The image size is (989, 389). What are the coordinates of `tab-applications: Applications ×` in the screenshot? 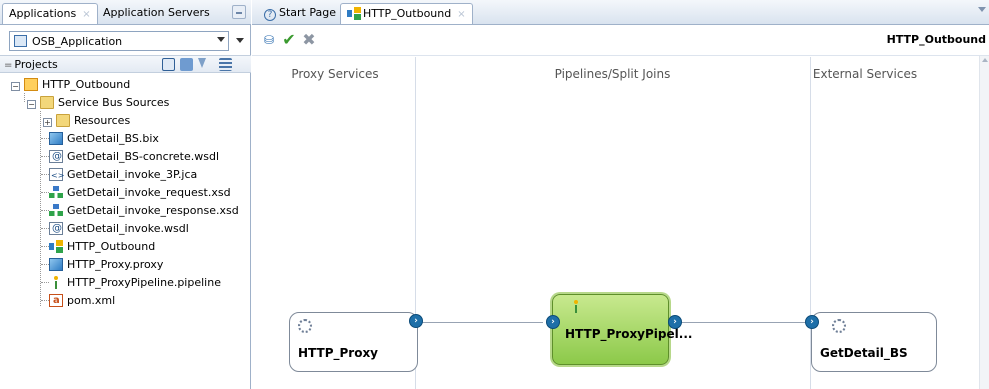 It's located at (50, 13).